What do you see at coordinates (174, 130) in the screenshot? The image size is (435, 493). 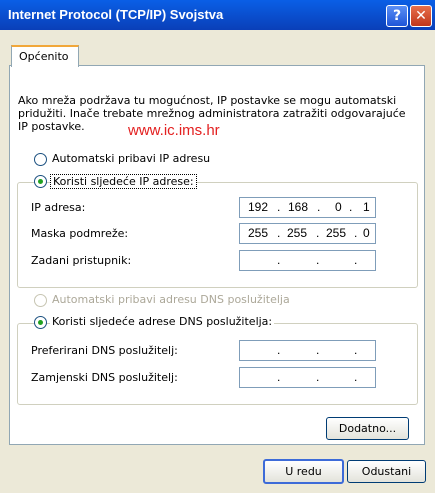 I see `watermark-text: www.ic.ims.hr` at bounding box center [174, 130].